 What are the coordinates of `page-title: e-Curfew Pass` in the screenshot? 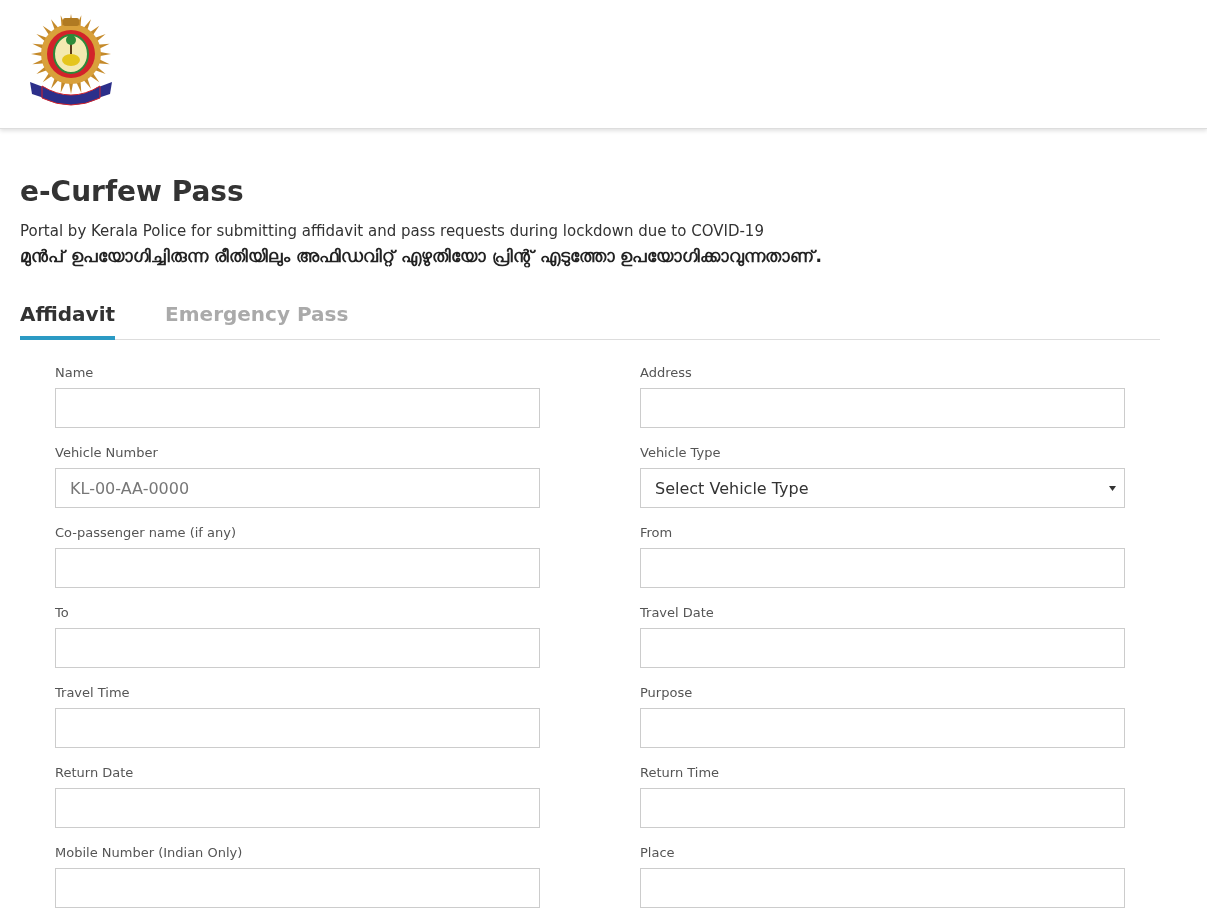 It's located at (132, 192).